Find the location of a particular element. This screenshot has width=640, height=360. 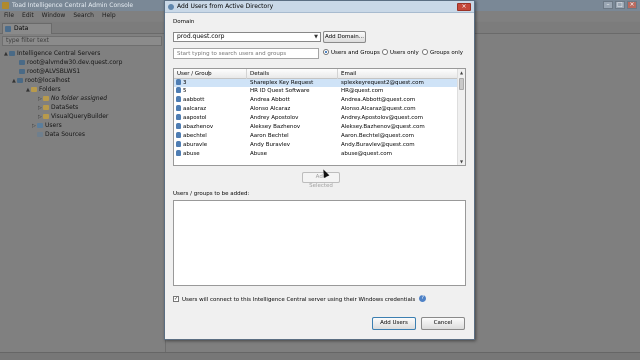

close-icon: × is located at coordinates (632, 5).